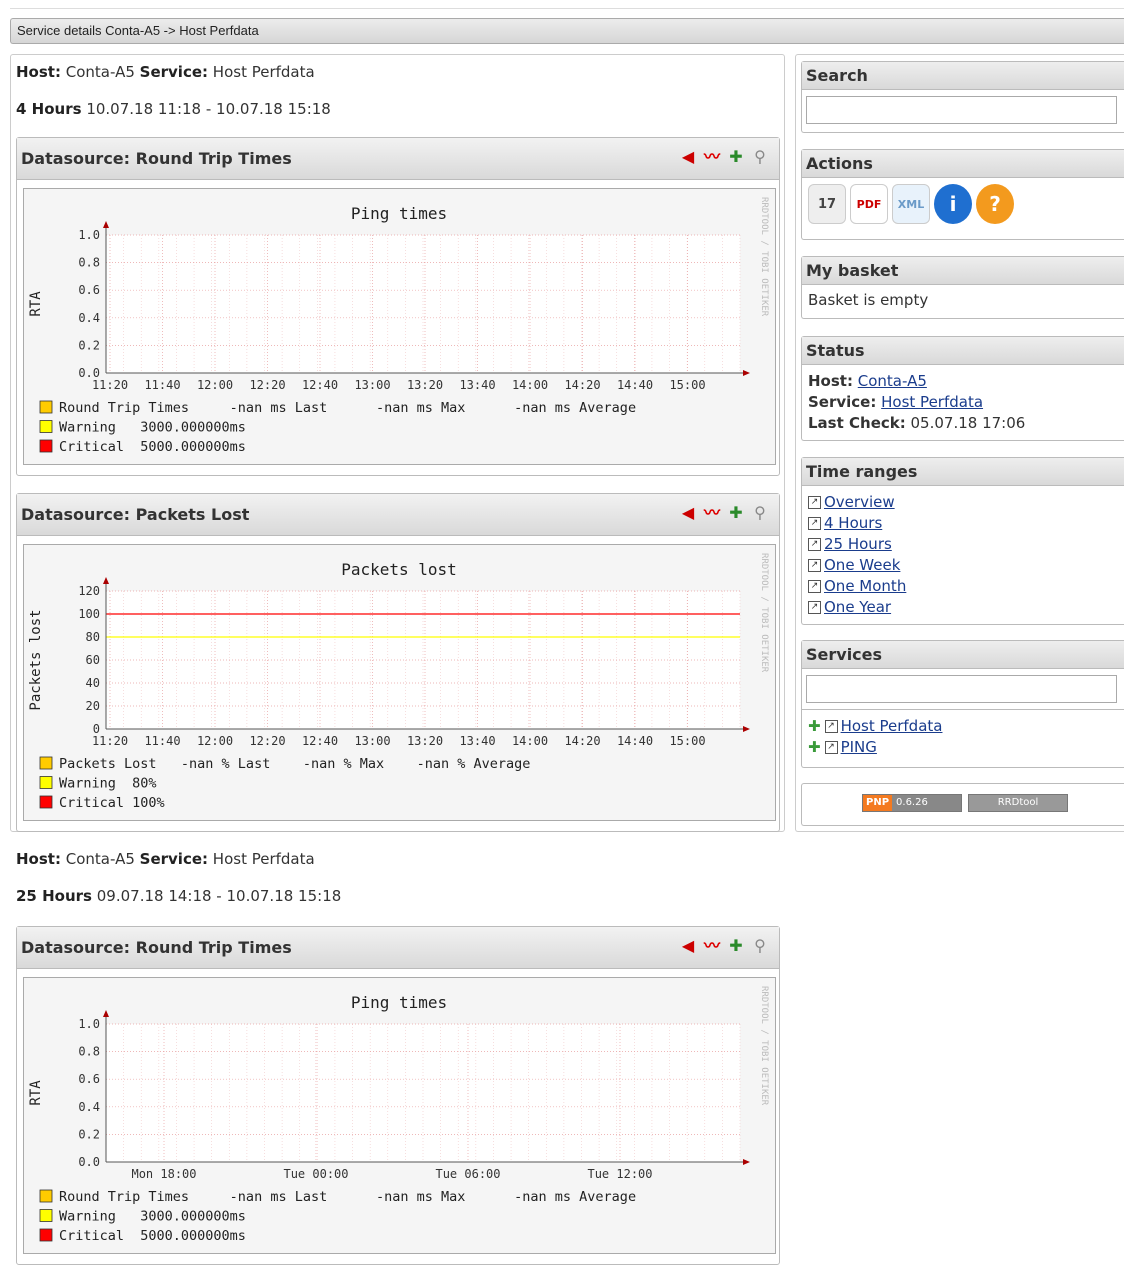 The height and width of the screenshot is (1267, 1124). I want to click on search-panel: Search, so click(962, 97).